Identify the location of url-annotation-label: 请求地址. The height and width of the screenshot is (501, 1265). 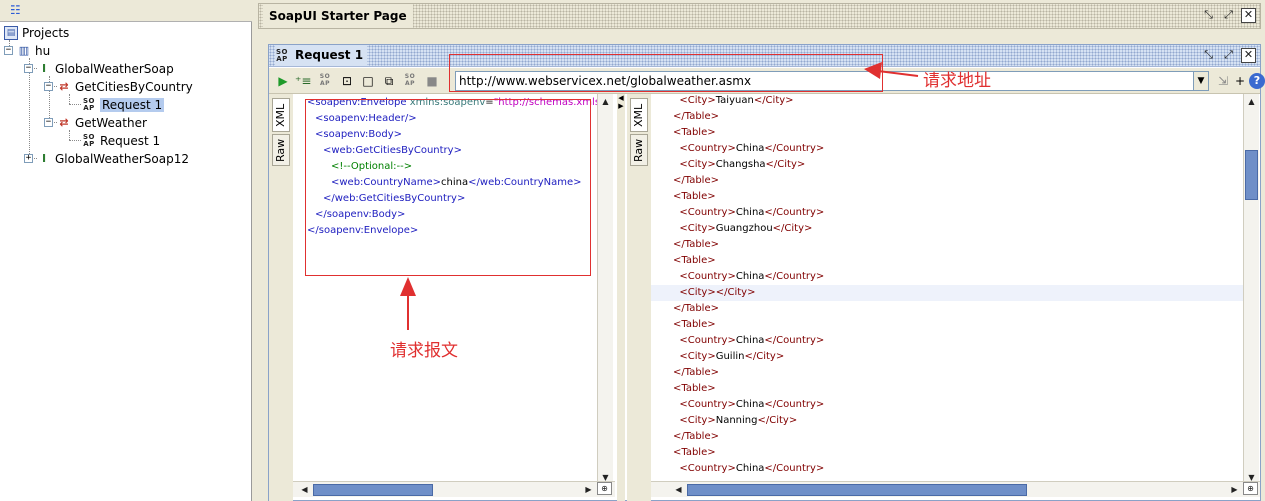
(957, 81).